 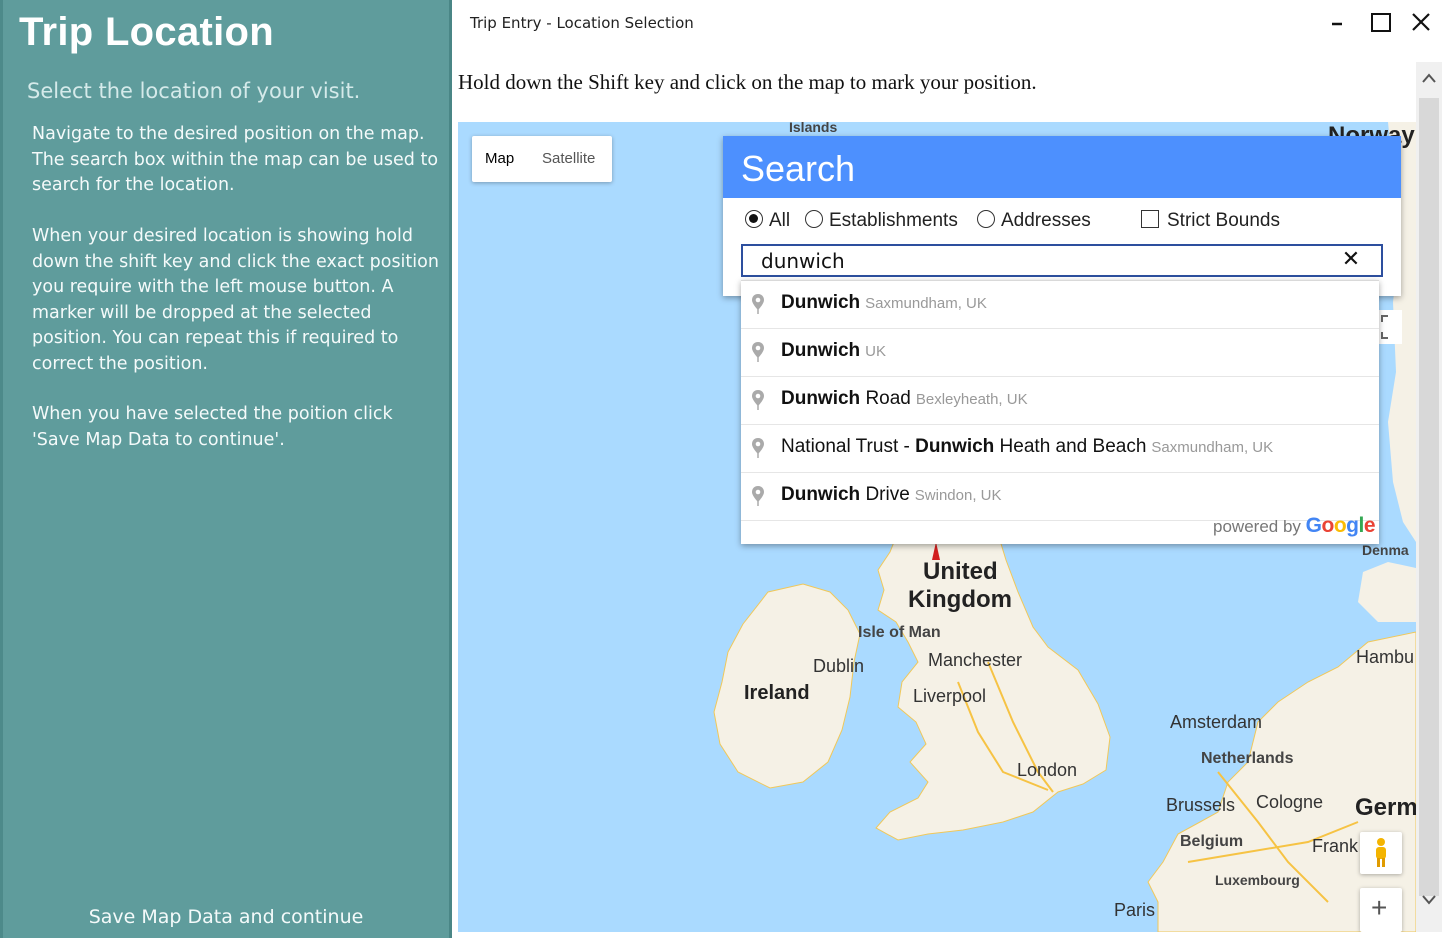 I want to click on radio-checked-icon, so click(x=754, y=219).